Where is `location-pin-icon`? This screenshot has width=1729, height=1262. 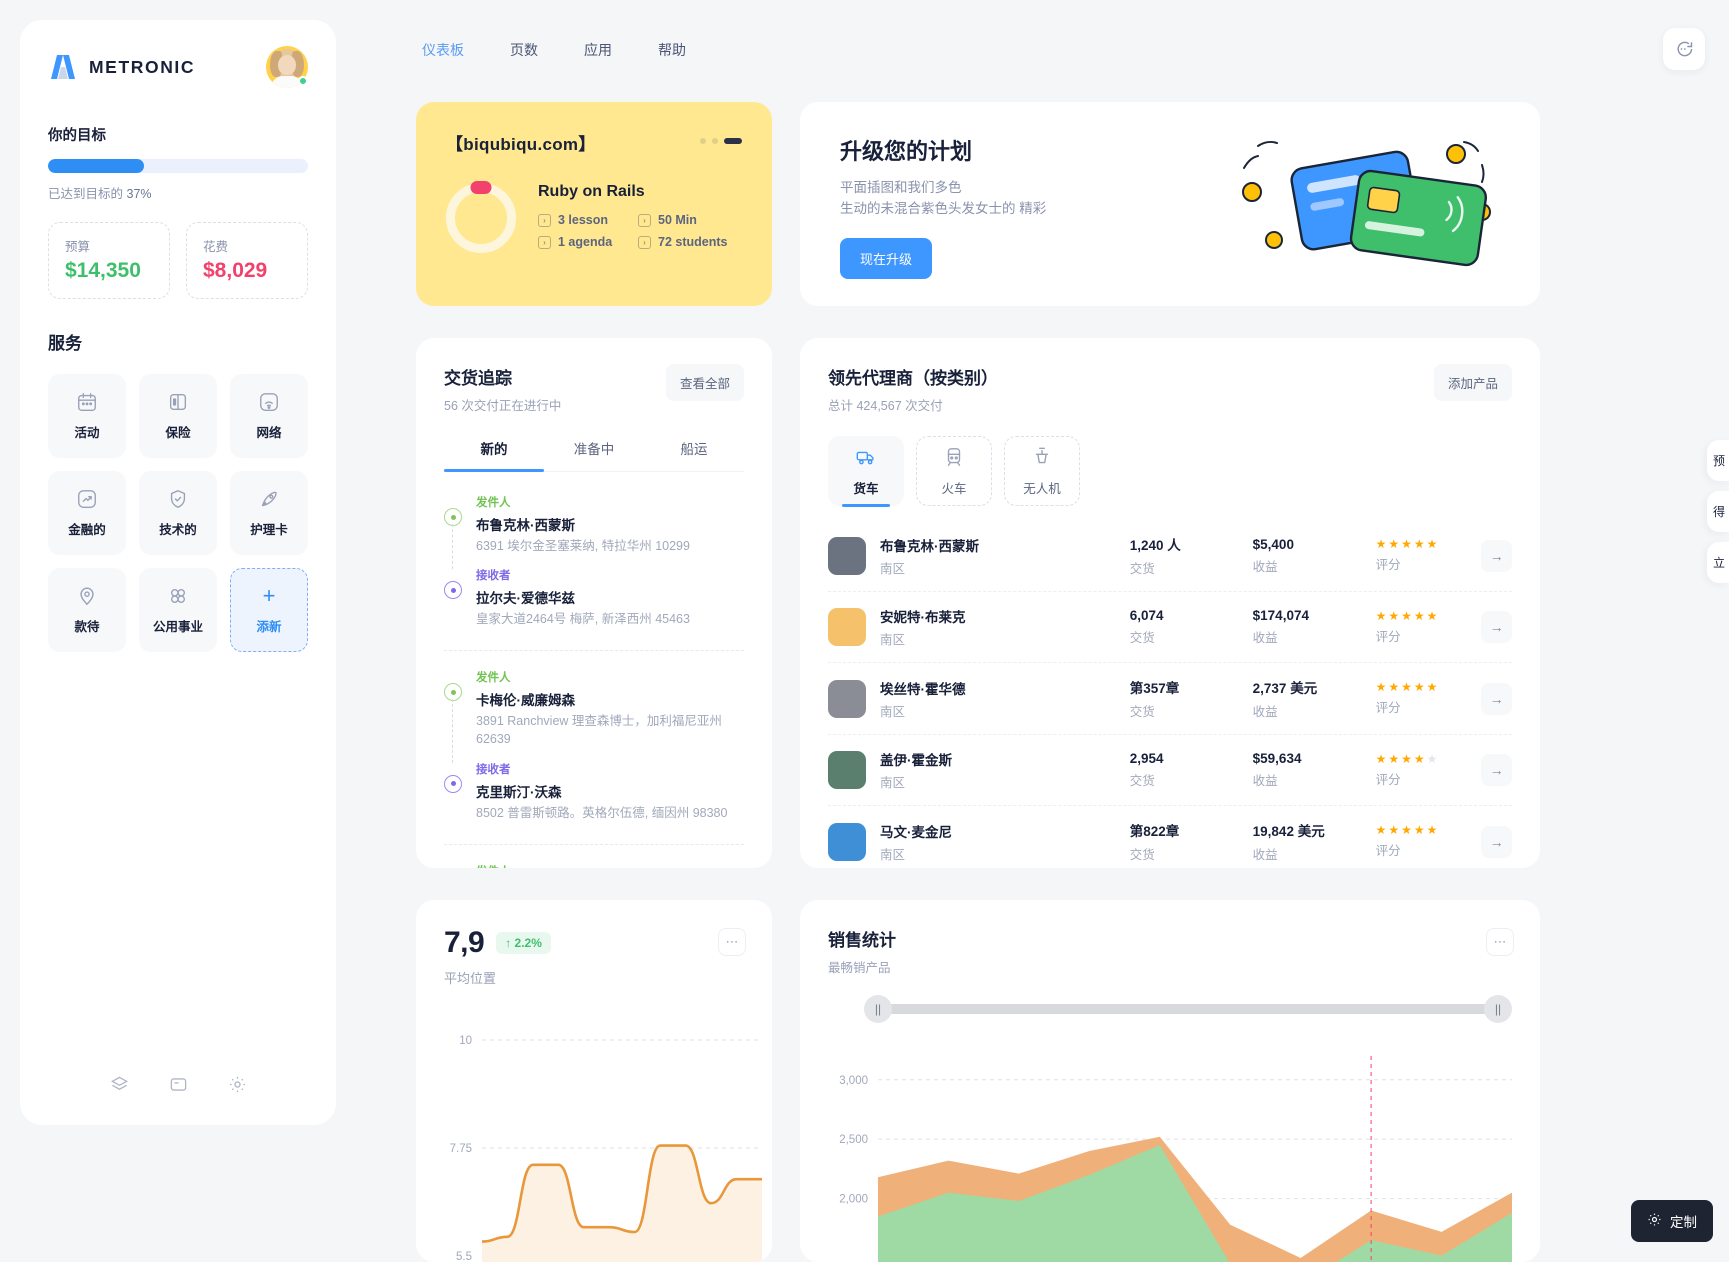
location-pin-icon is located at coordinates (87, 596).